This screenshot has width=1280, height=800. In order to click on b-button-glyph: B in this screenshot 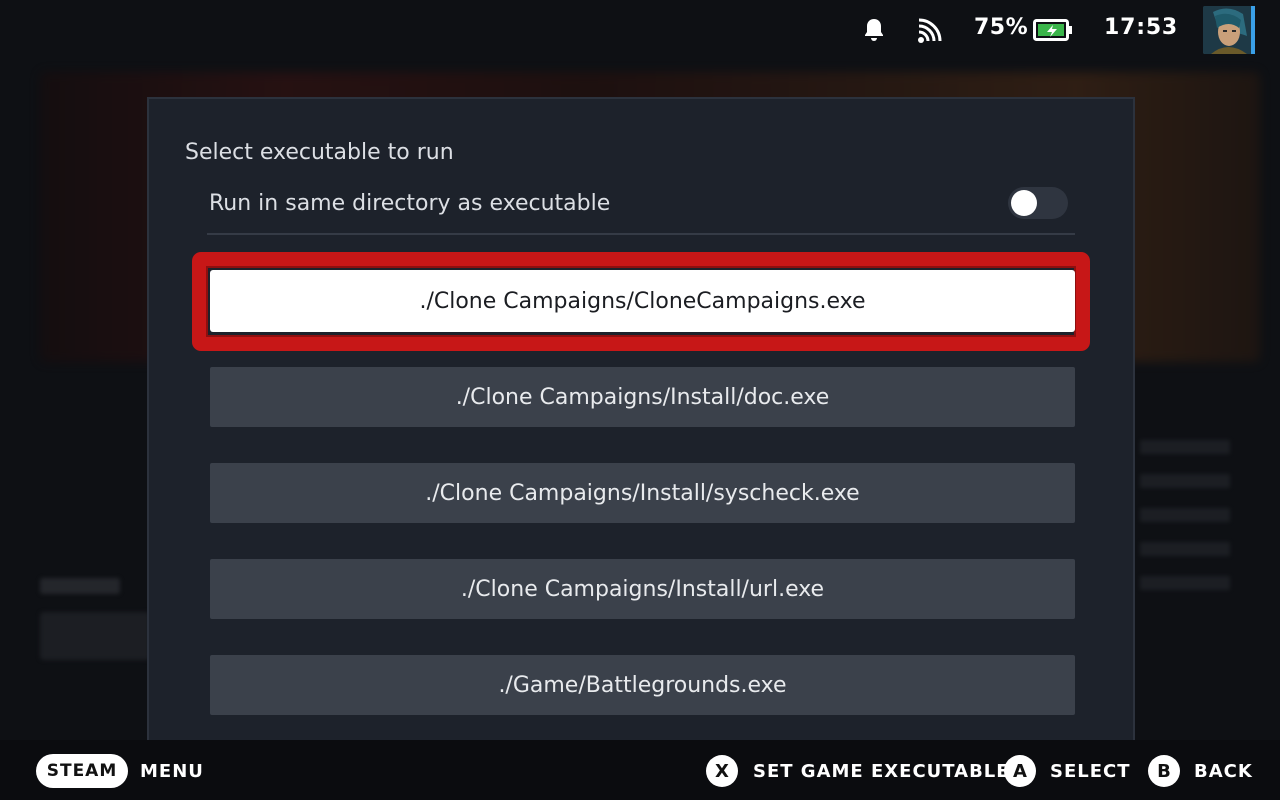, I will do `click(1164, 771)`.